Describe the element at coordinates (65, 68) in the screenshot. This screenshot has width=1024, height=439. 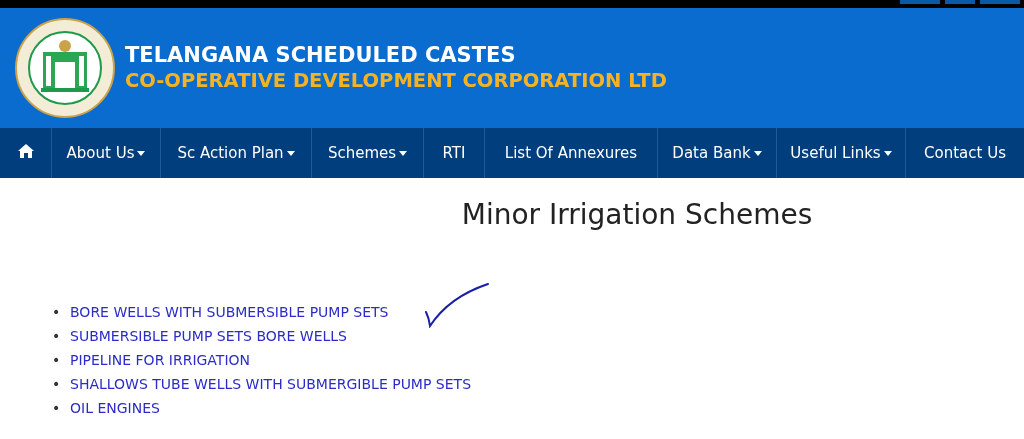
I see `emblem-icon` at that location.